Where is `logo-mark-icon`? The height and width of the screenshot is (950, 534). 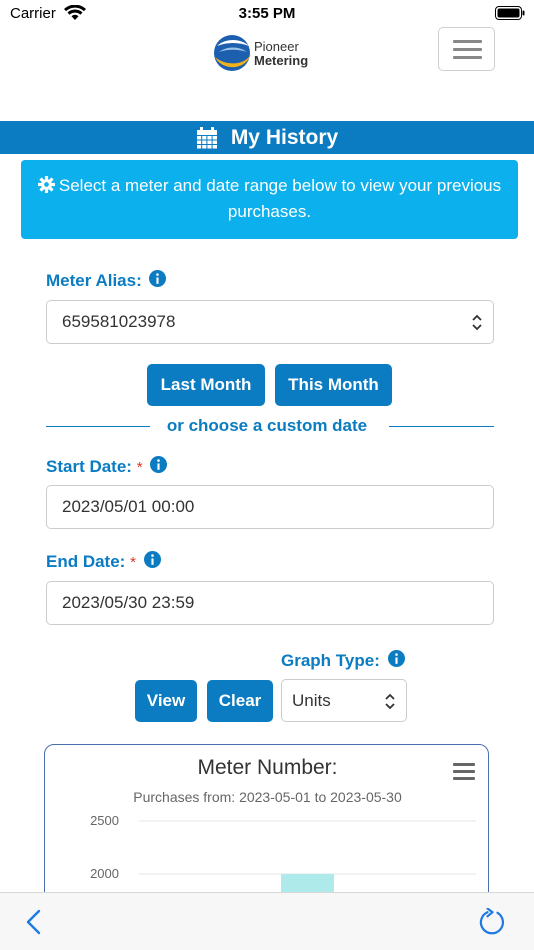 logo-mark-icon is located at coordinates (232, 53).